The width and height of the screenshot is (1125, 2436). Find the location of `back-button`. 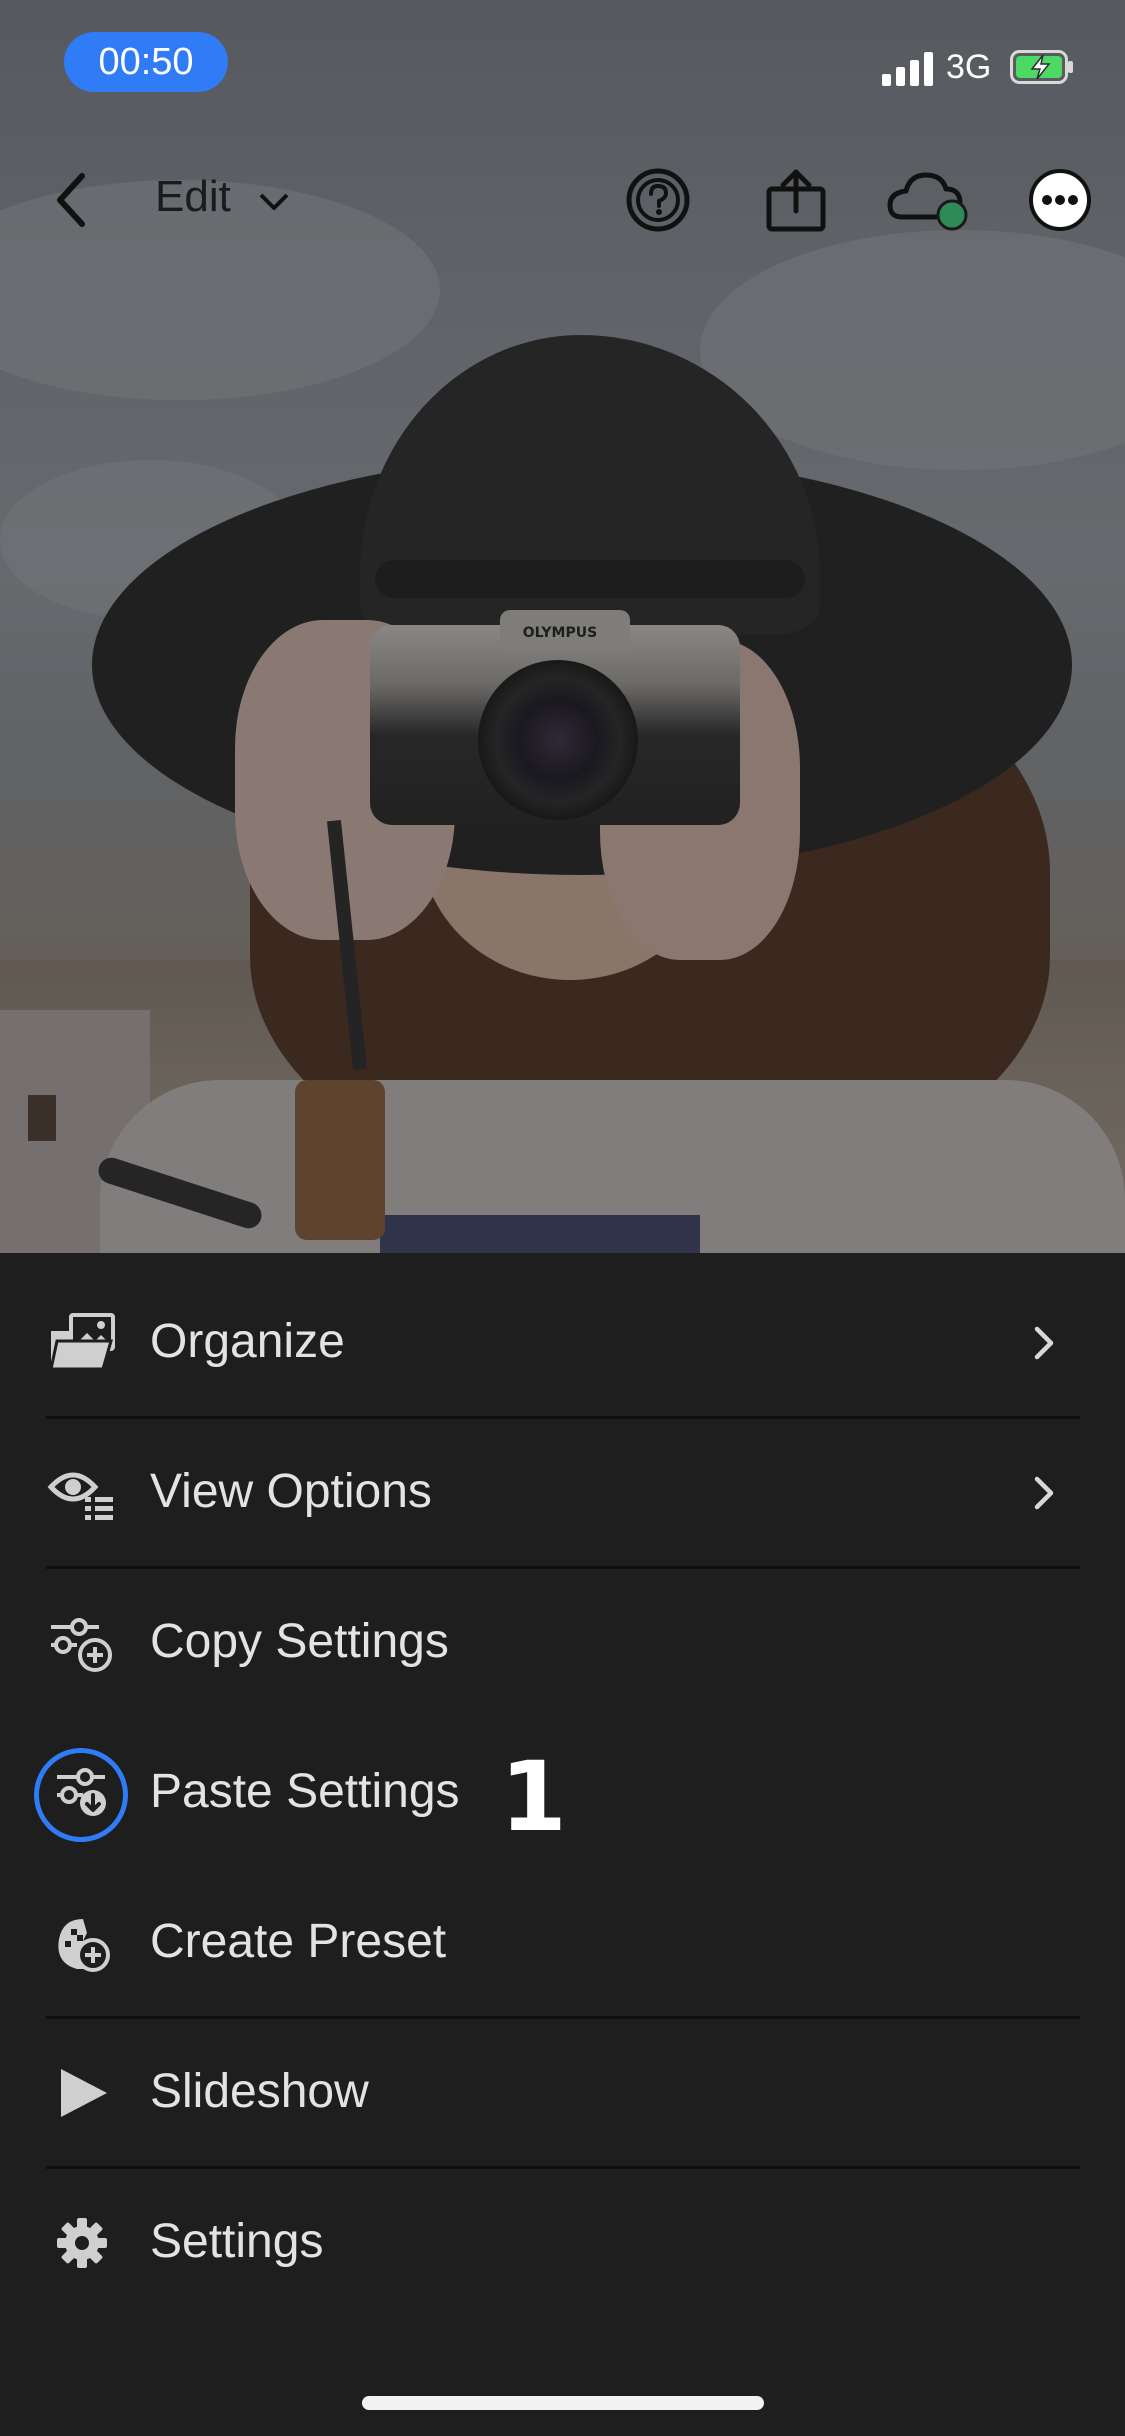

back-button is located at coordinates (70, 200).